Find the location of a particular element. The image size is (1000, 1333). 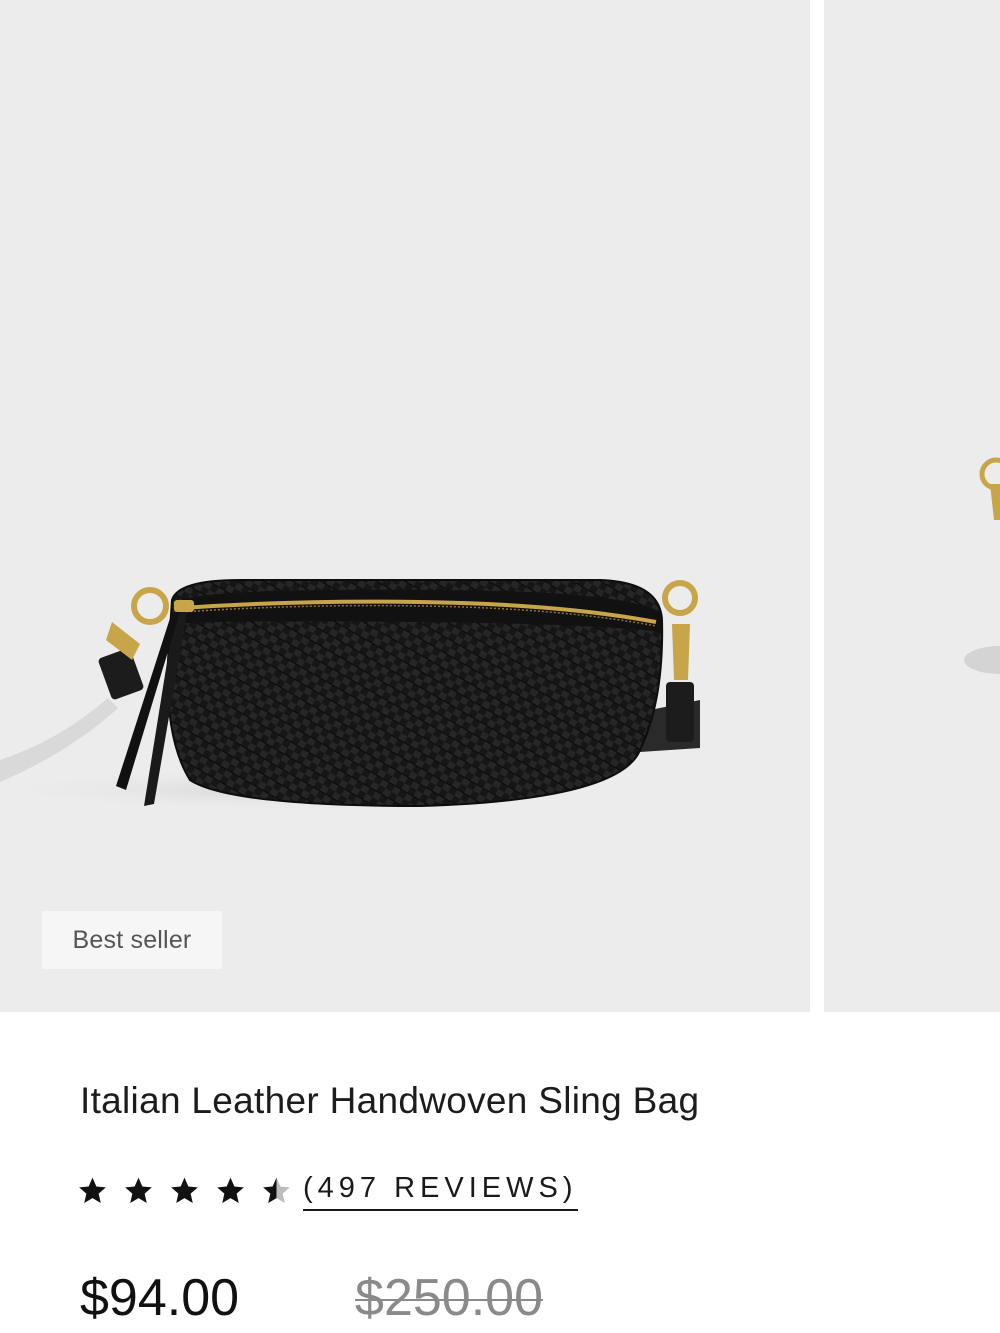

product-rating: (497 REVIEWS) is located at coordinates (327, 1191).